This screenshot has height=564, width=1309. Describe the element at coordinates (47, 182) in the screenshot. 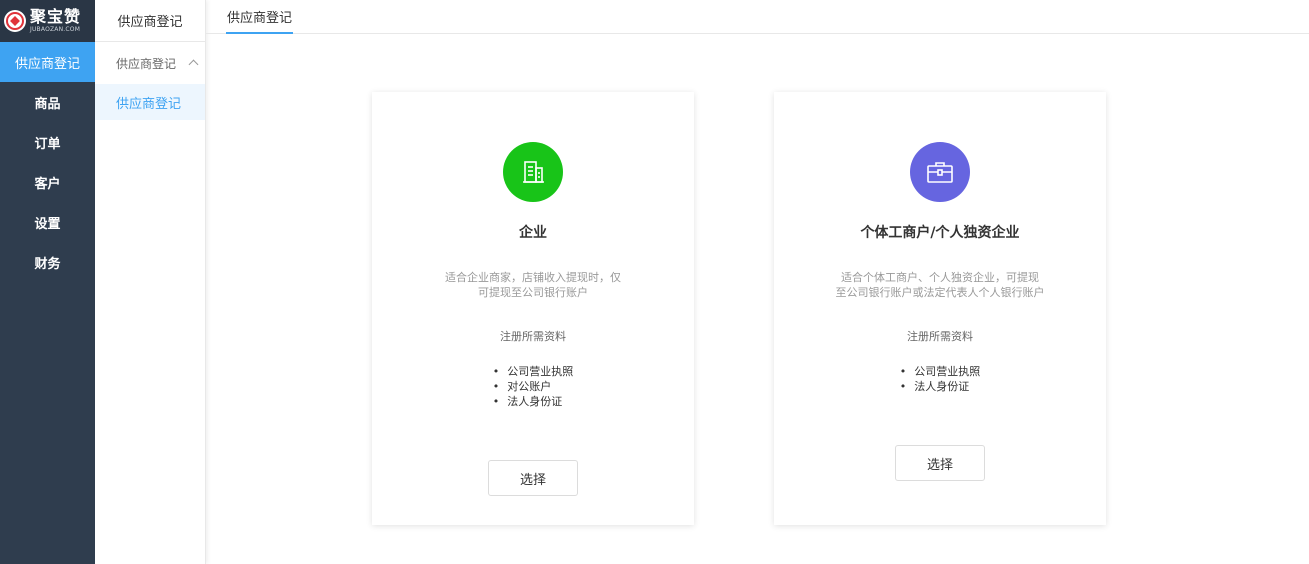

I see `sidebar-item-customers: 客户` at that location.